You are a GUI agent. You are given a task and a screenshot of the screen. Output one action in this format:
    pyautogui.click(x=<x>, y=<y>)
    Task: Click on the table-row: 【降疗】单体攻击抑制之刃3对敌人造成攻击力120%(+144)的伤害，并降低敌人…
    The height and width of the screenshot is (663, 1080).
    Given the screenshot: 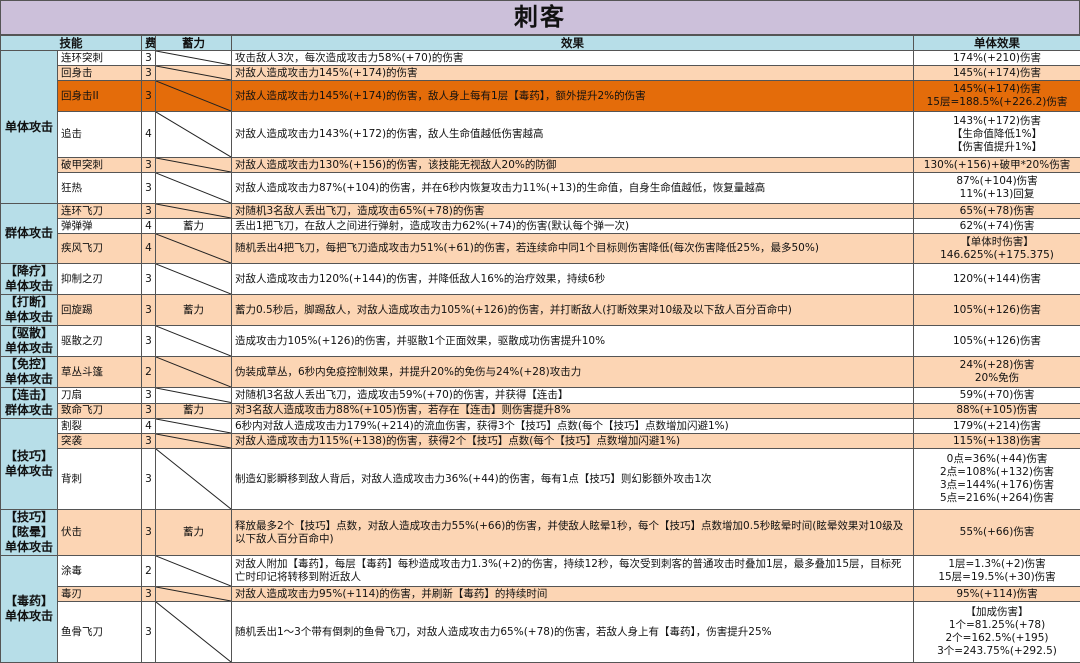 What is the action you would take?
    pyautogui.click(x=540, y=279)
    